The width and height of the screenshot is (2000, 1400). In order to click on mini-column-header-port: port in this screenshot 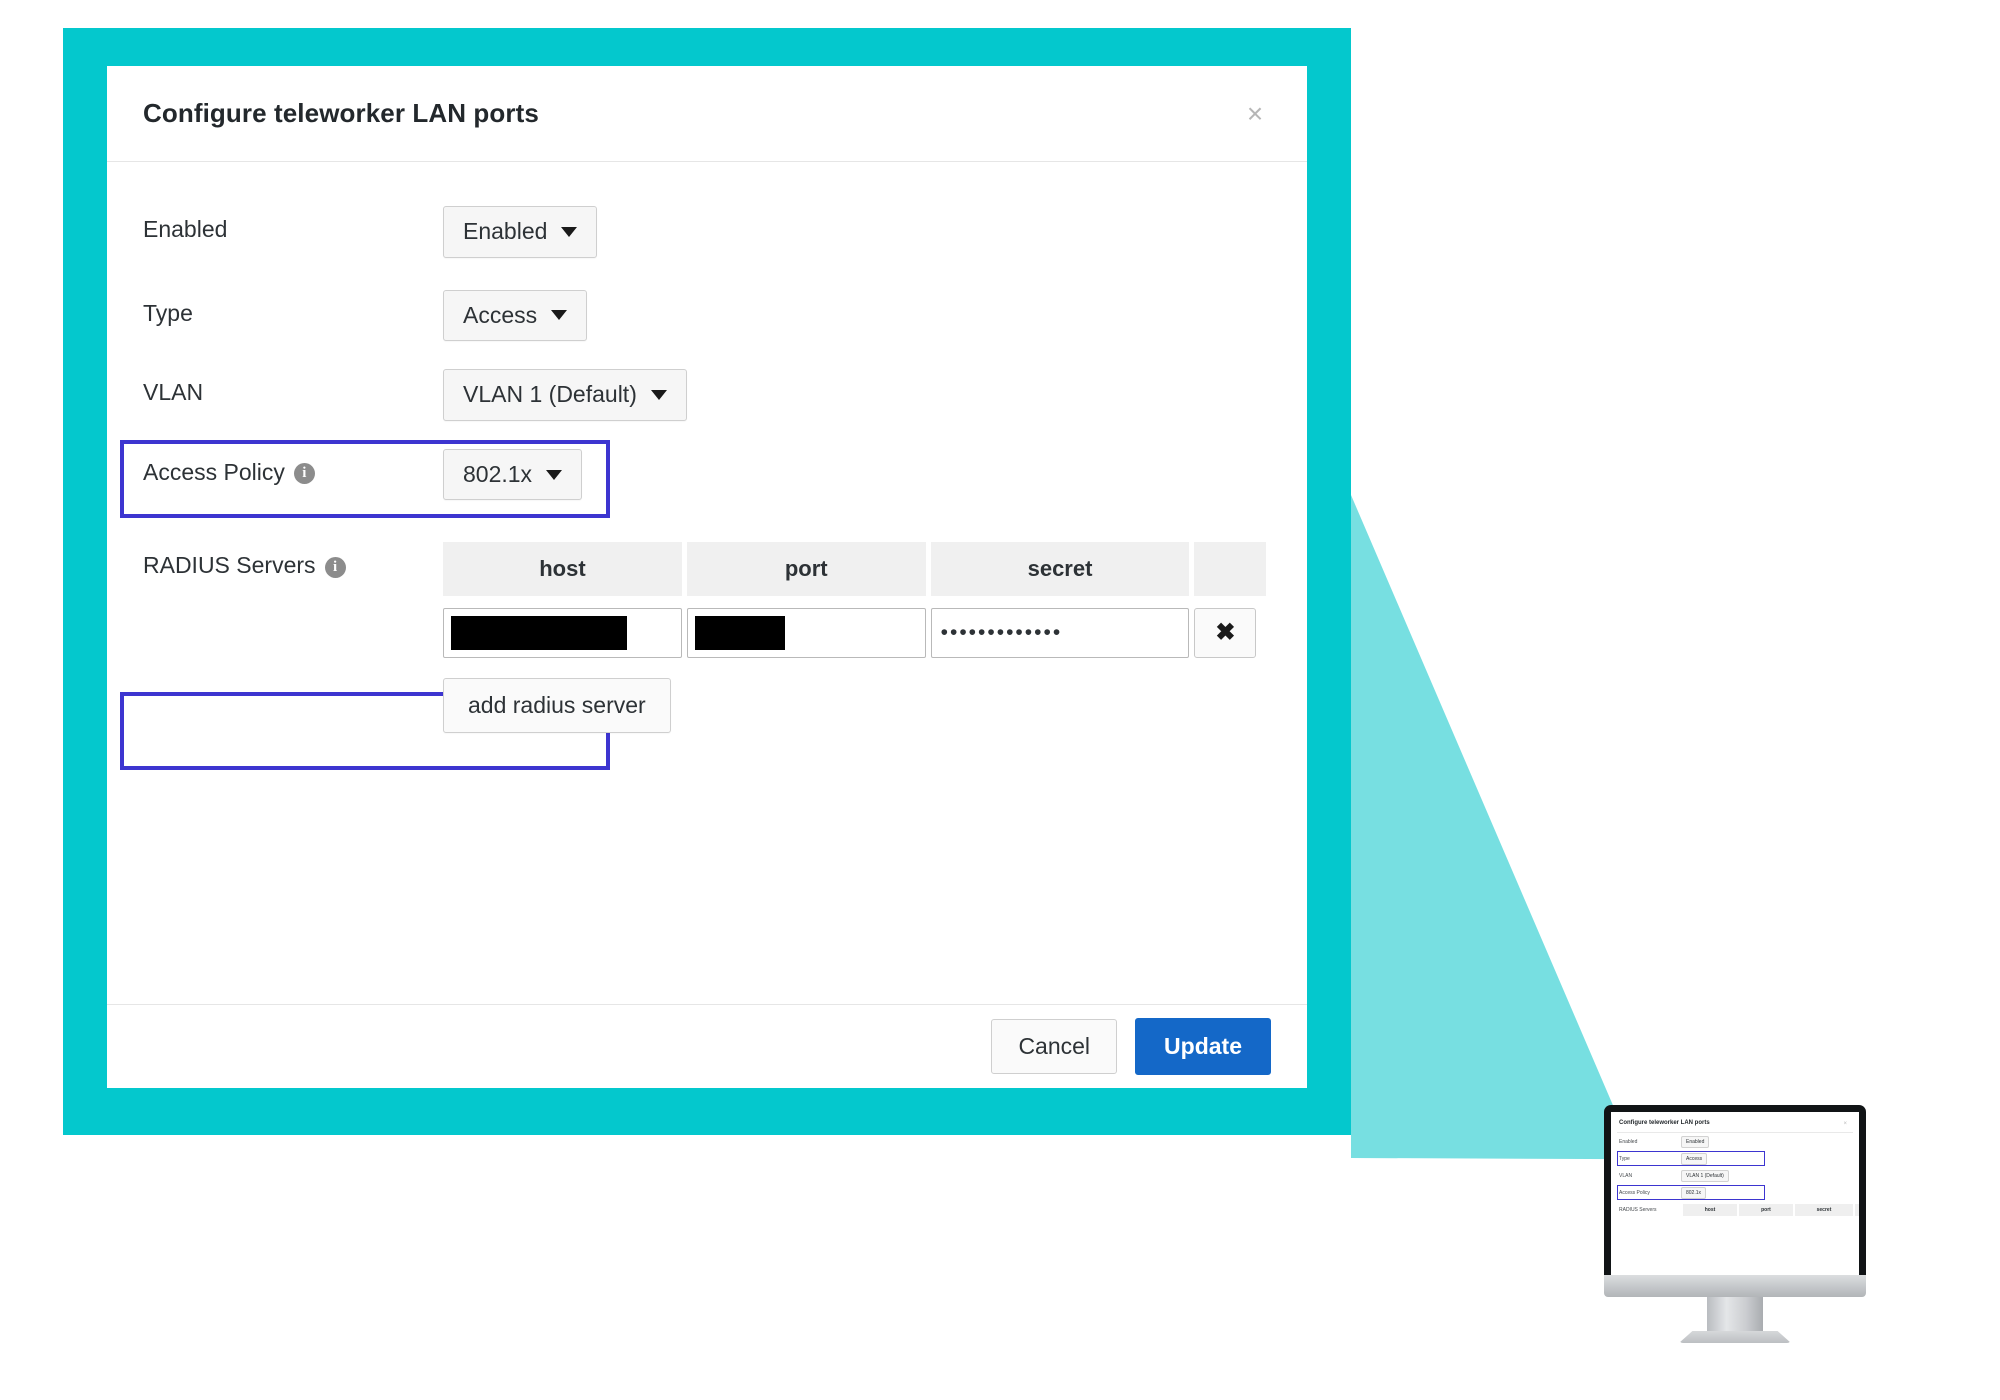, I will do `click(1766, 1210)`.